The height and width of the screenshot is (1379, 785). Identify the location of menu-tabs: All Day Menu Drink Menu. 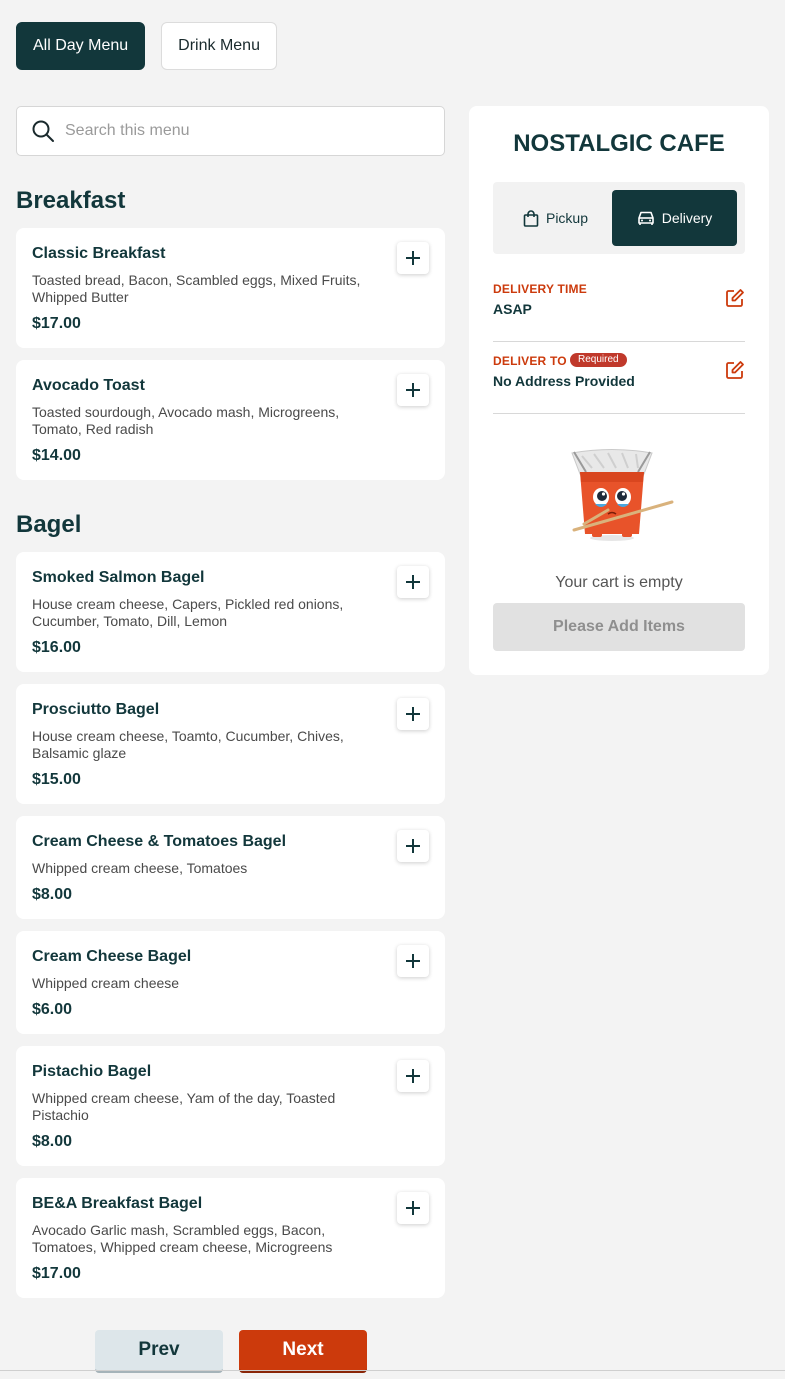
(146, 46).